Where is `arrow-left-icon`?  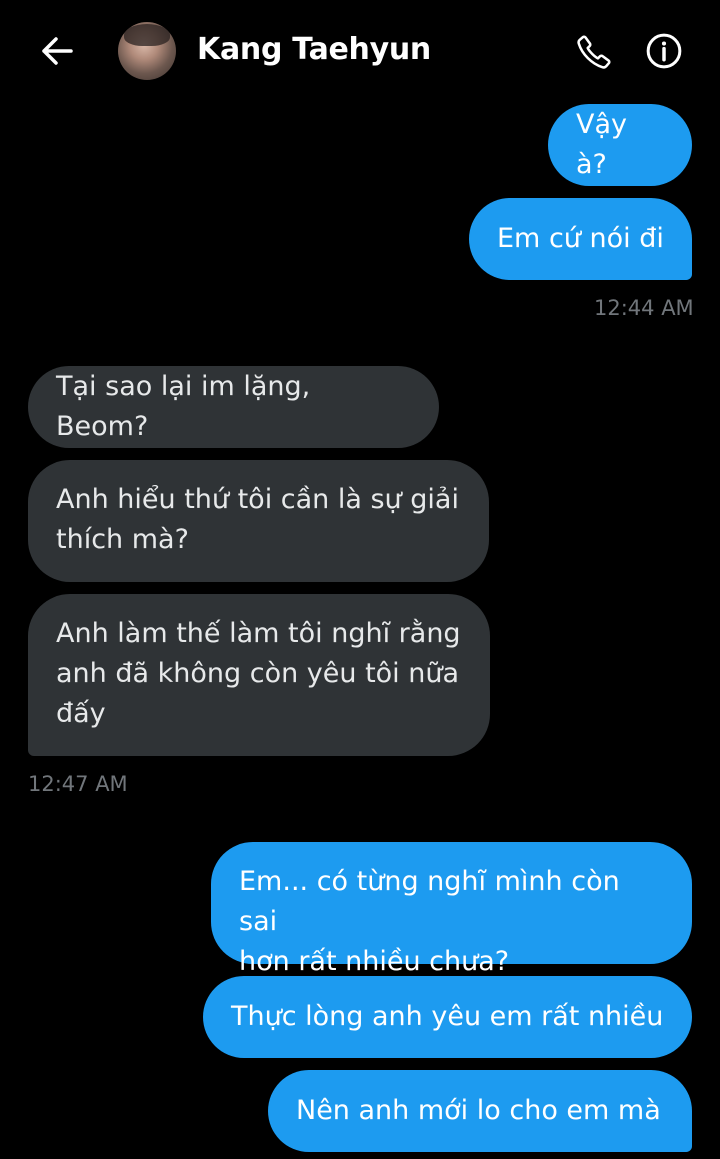
arrow-left-icon is located at coordinates (57, 51).